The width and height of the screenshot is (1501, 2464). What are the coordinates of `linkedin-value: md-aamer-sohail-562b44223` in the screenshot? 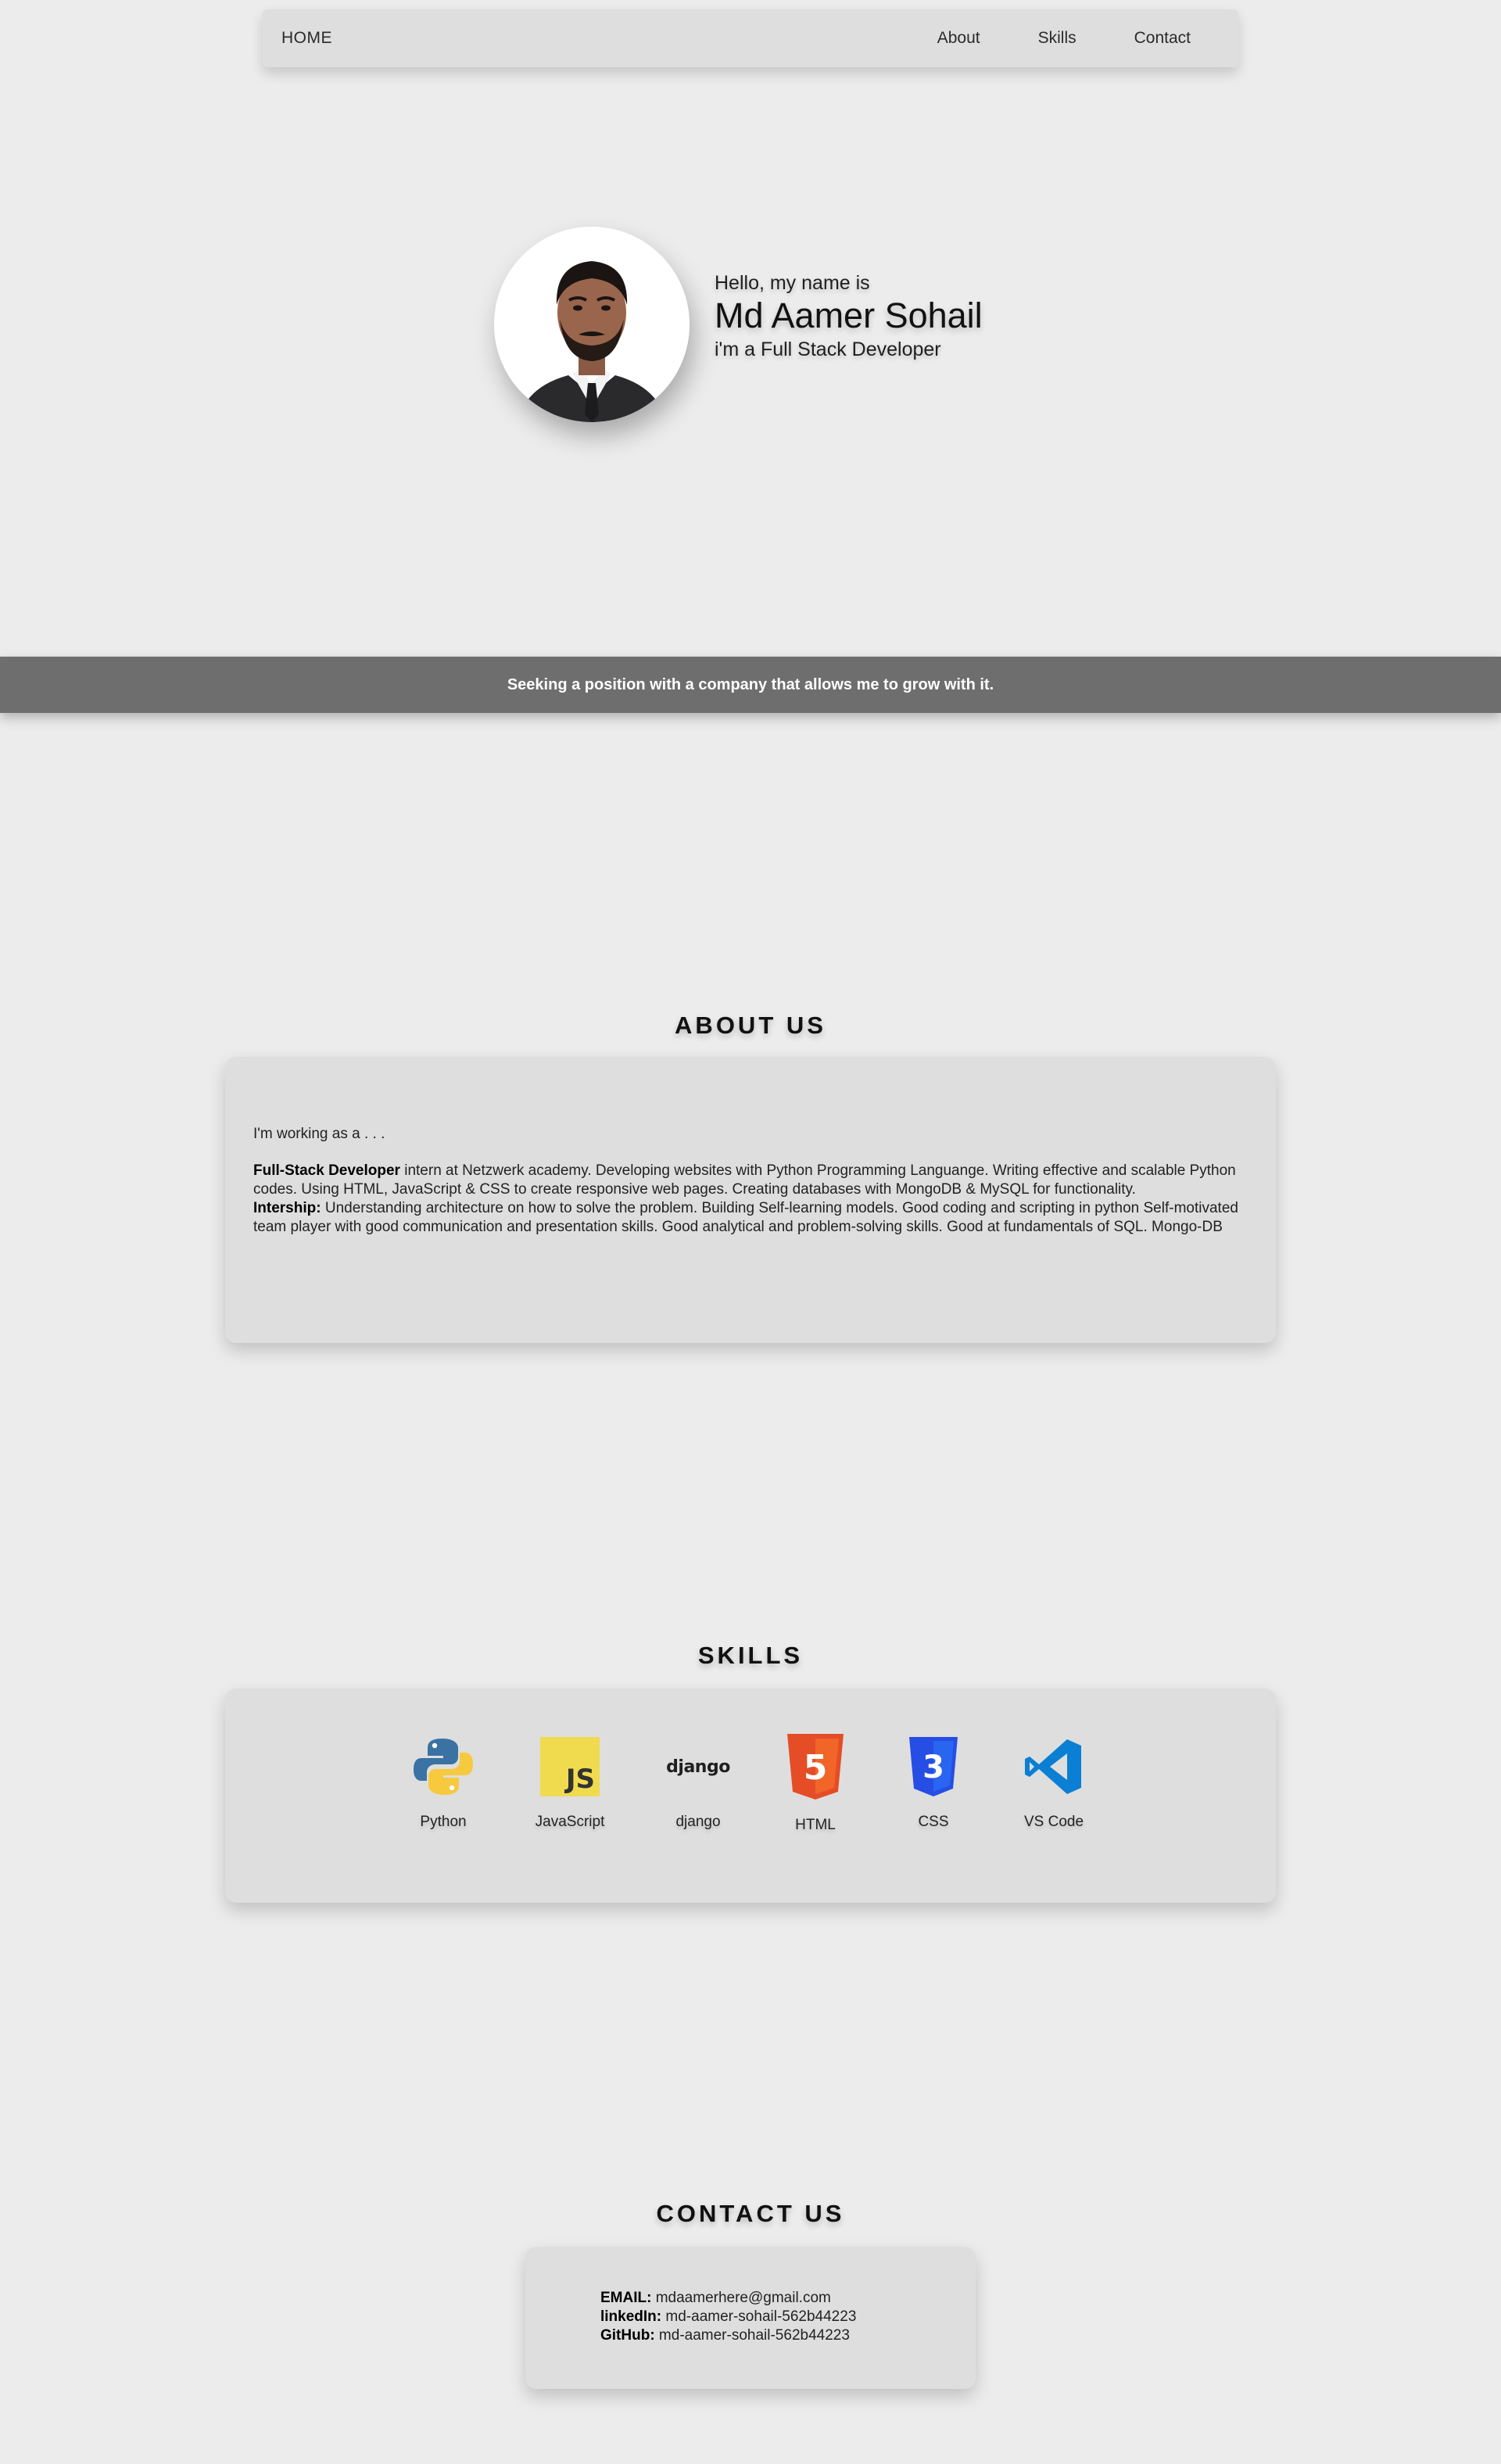 It's located at (758, 2316).